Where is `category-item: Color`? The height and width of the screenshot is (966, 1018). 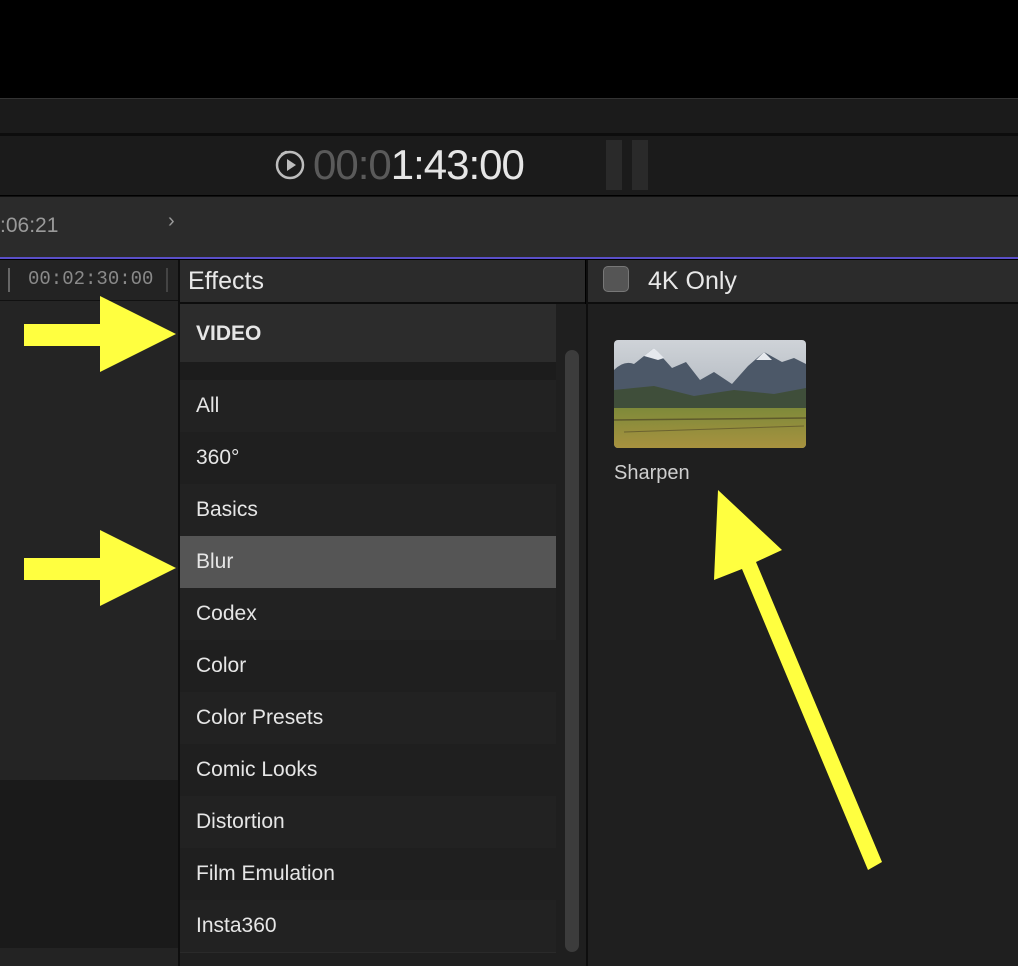
category-item: Color is located at coordinates (368, 666).